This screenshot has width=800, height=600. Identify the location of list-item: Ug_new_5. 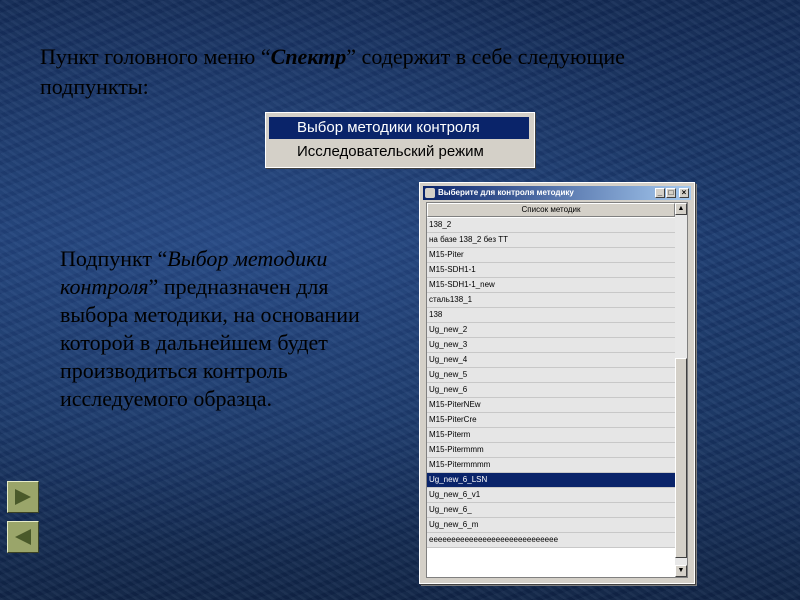
(551, 375).